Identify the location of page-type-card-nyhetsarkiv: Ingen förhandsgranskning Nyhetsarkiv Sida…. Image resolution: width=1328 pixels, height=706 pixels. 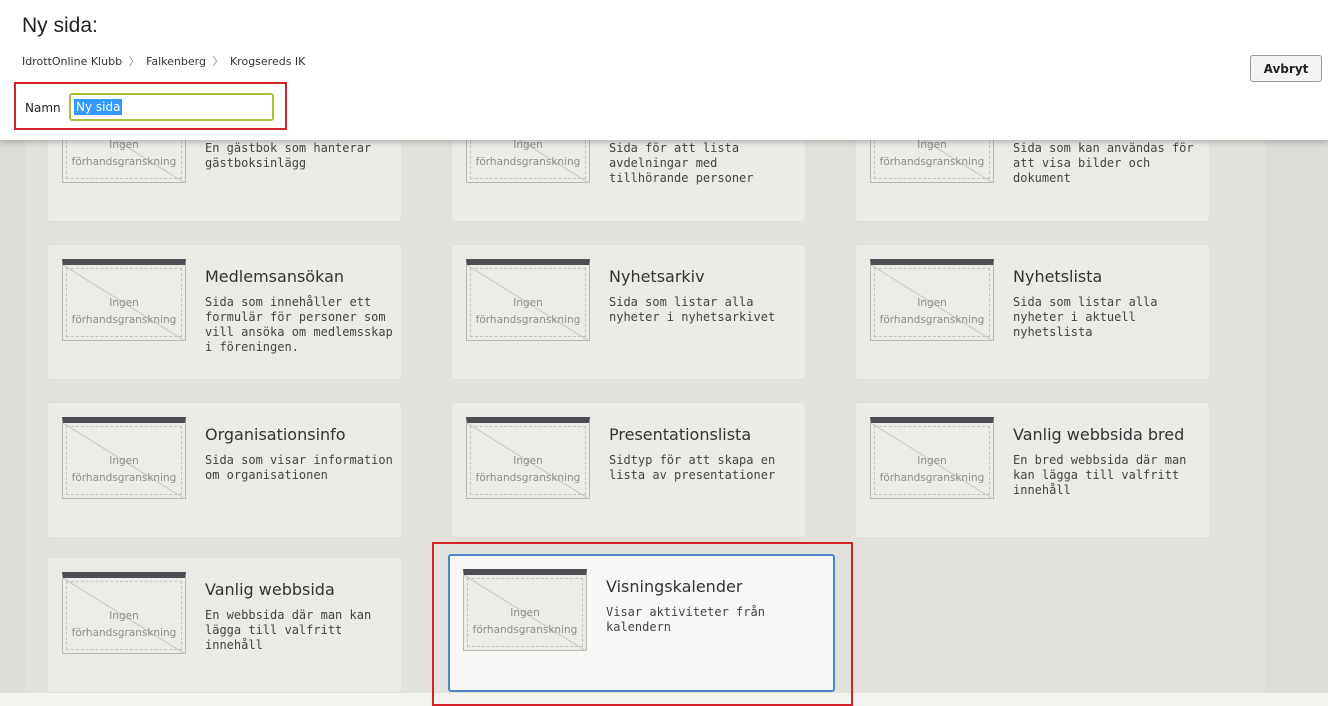
(628, 312).